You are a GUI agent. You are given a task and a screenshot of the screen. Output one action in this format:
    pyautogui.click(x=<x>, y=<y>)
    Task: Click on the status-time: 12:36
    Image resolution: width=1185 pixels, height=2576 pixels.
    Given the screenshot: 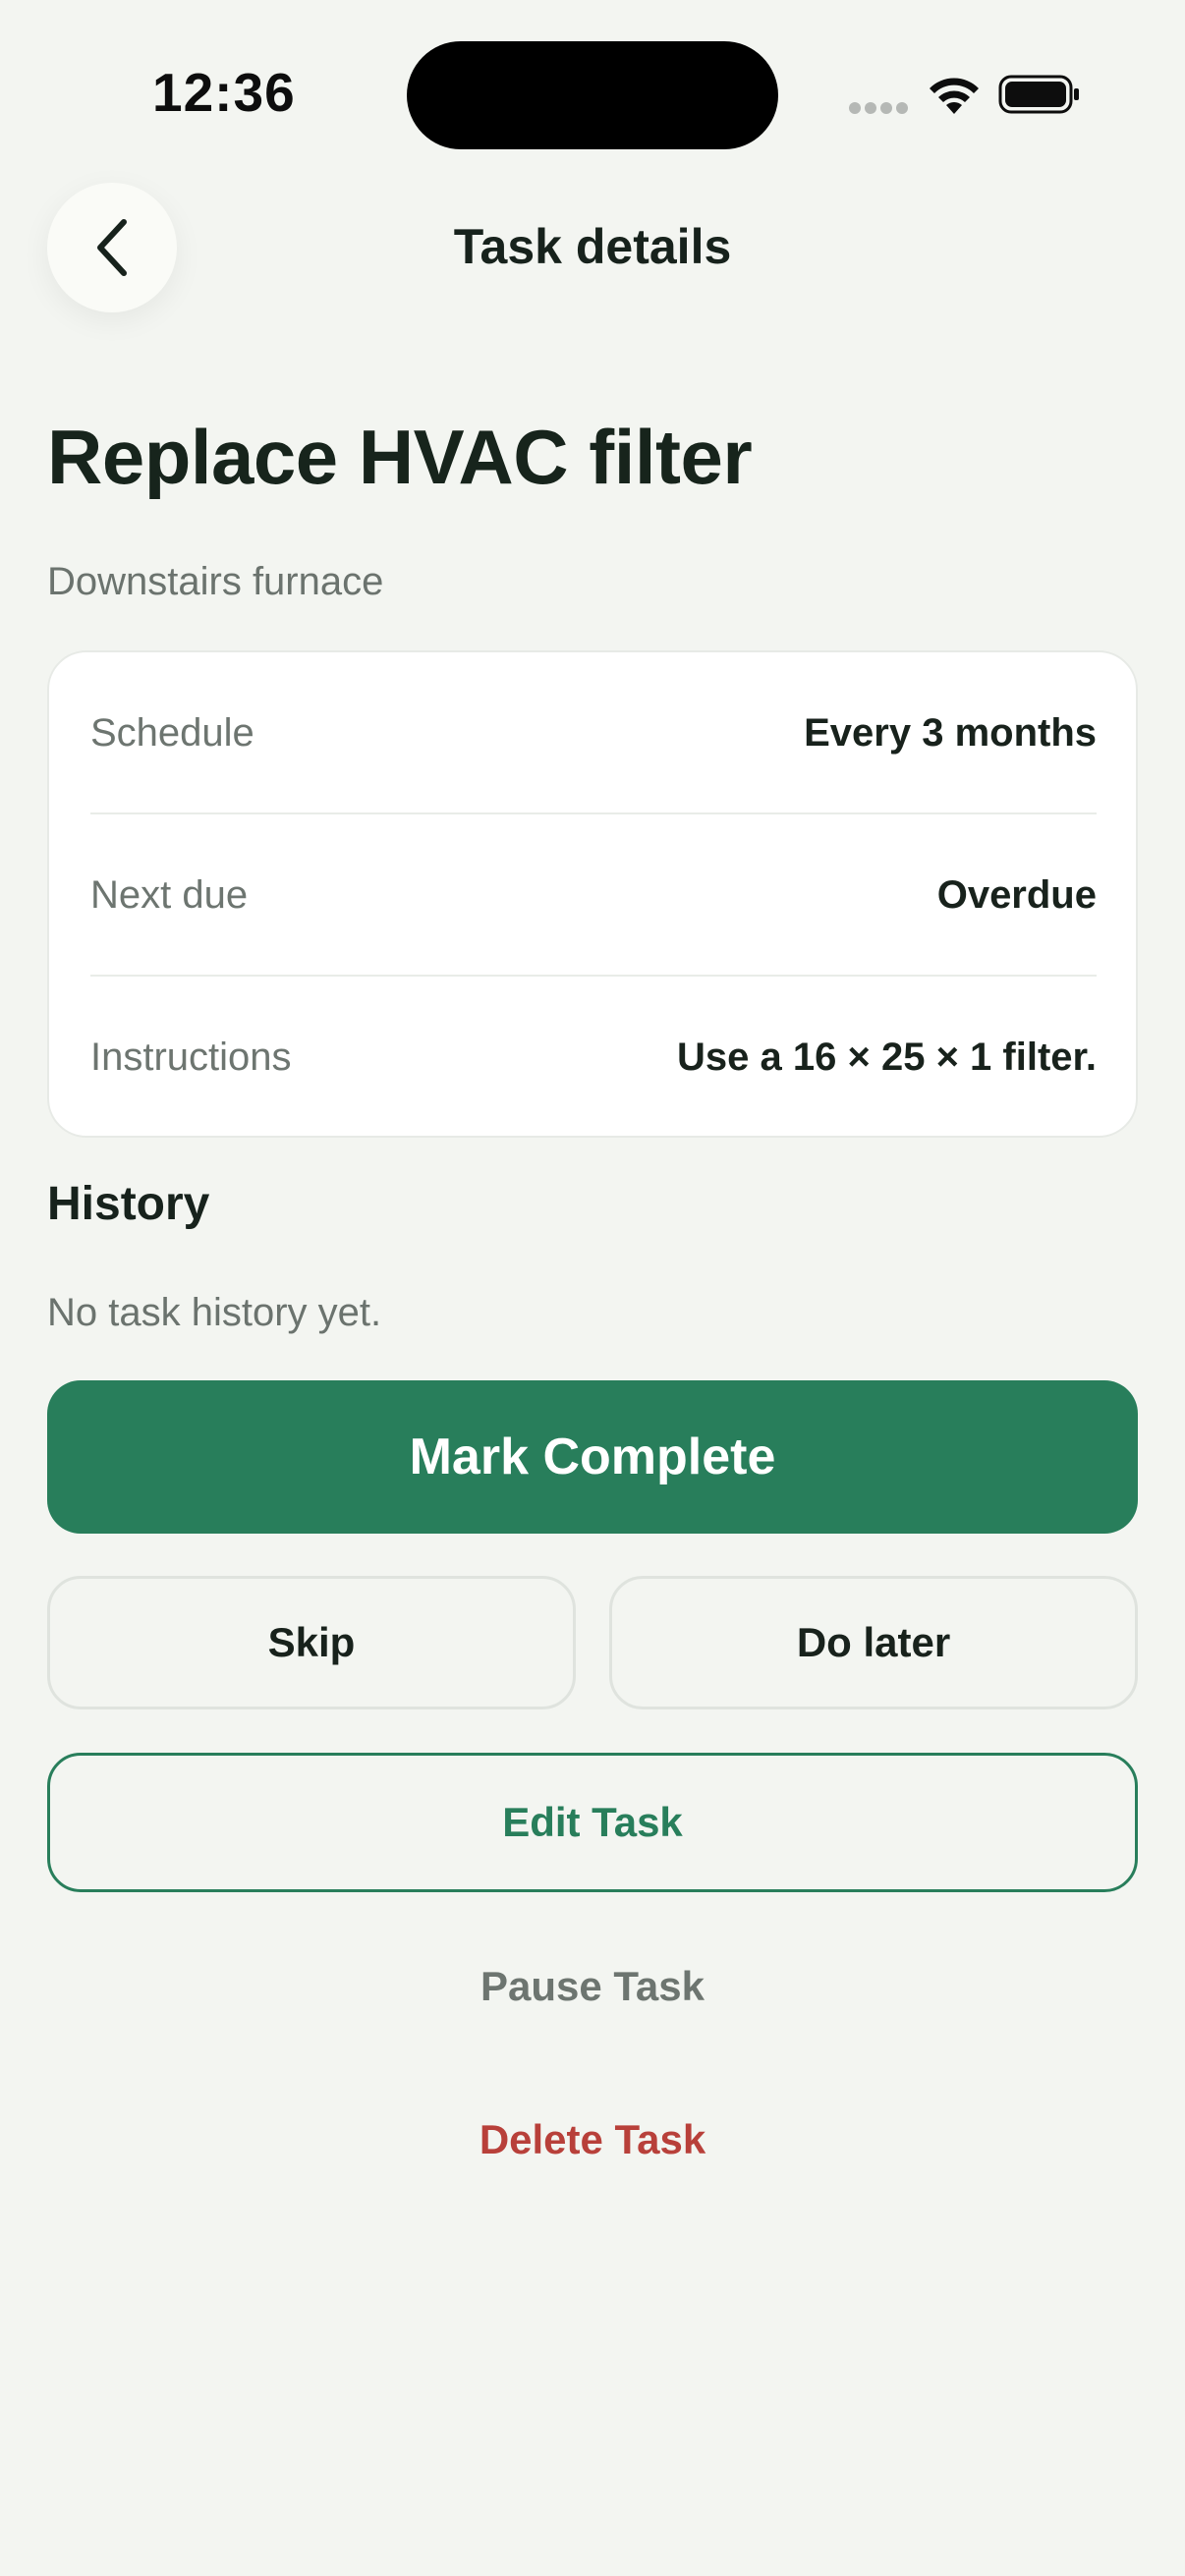 What is the action you would take?
    pyautogui.click(x=224, y=92)
    